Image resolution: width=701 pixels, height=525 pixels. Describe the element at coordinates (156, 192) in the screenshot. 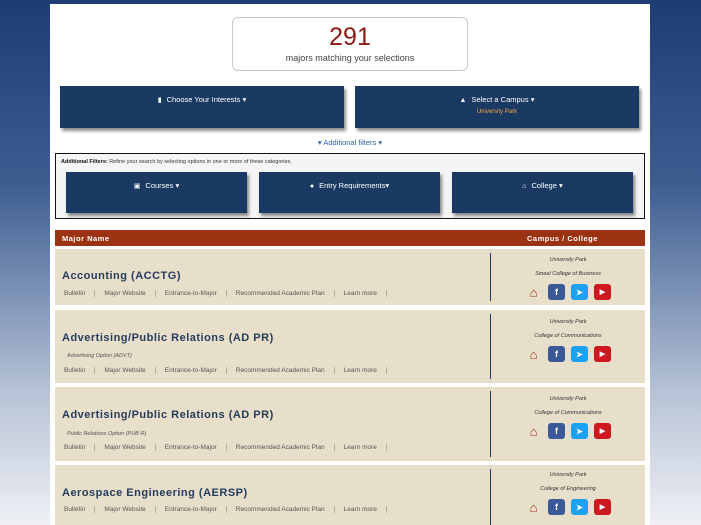

I see `courses-filter-button: ▣ Courses ▾` at that location.